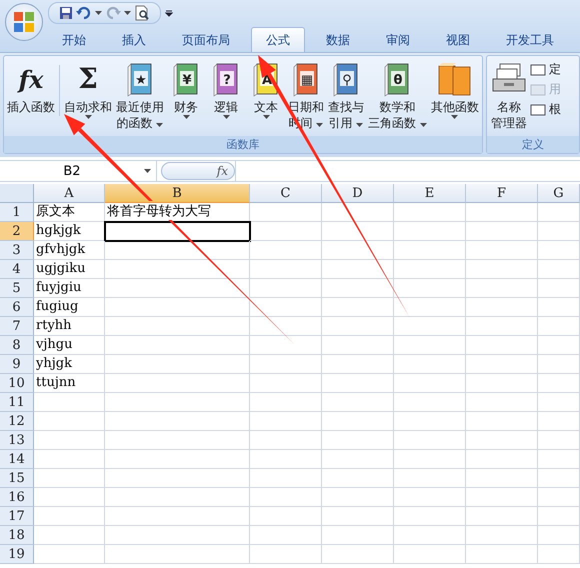  I want to click on undo-icon, so click(84, 13).